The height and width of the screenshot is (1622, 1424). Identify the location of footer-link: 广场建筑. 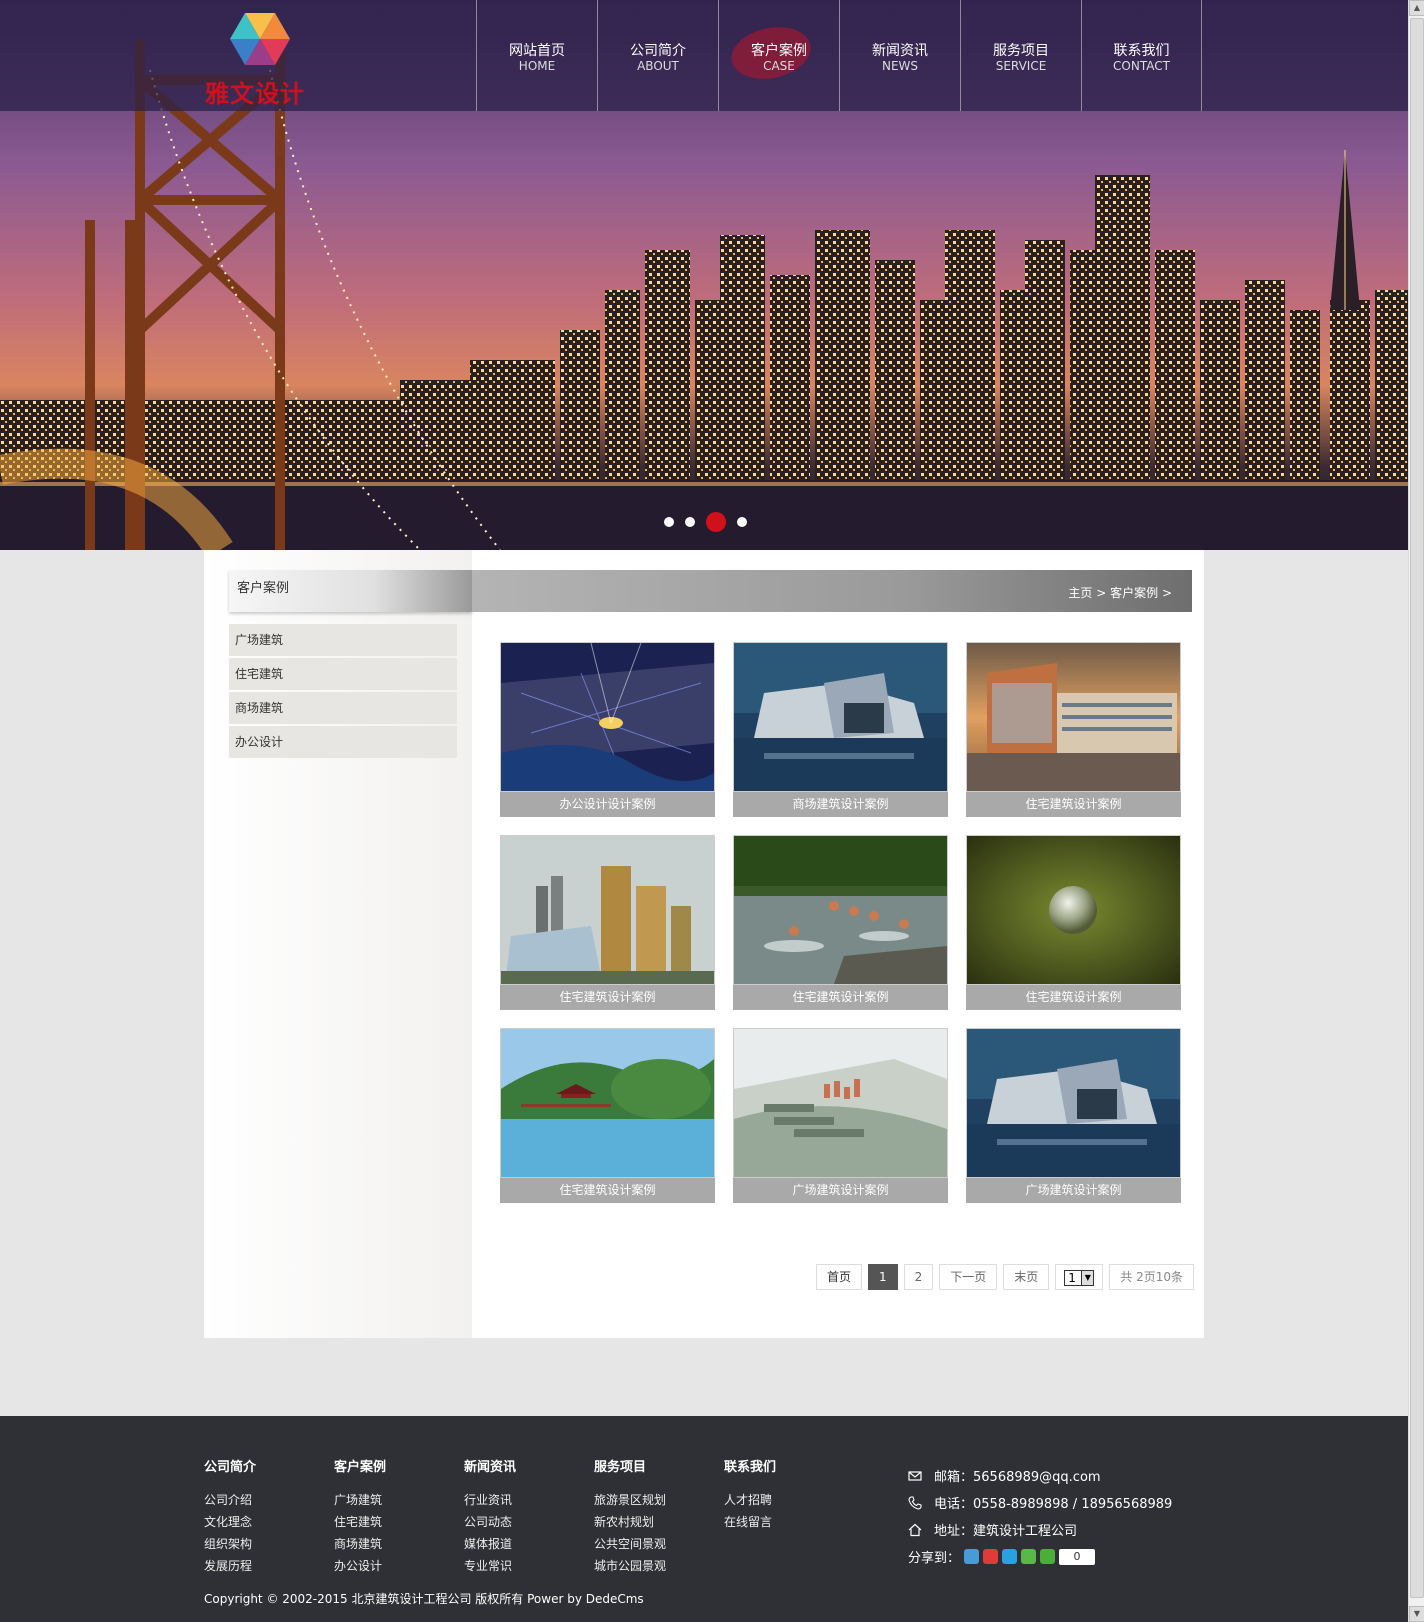
(360, 1500).